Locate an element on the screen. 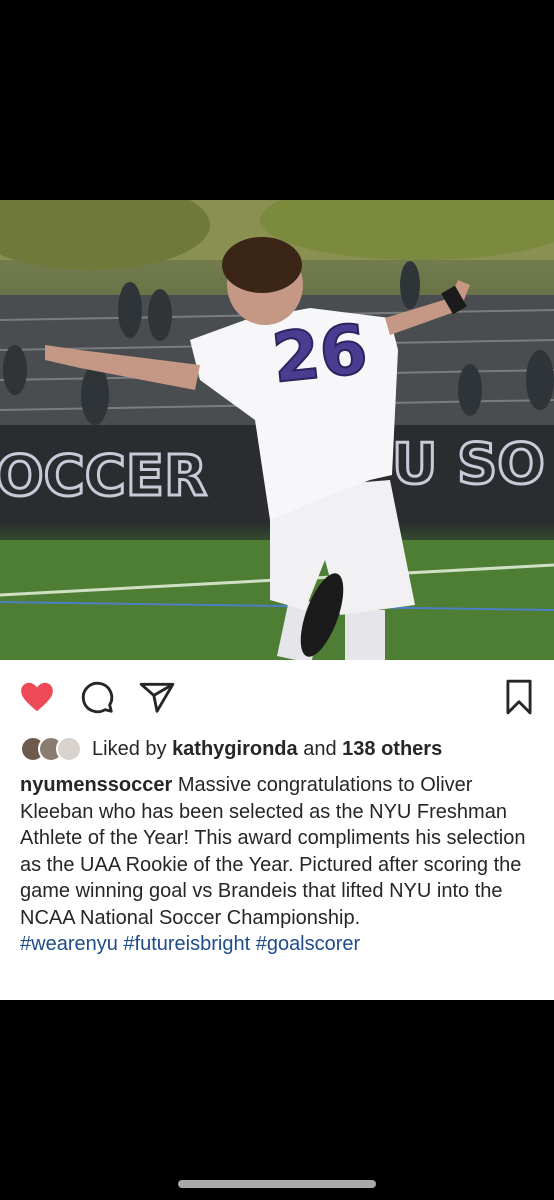  save-button is located at coordinates (519, 697).